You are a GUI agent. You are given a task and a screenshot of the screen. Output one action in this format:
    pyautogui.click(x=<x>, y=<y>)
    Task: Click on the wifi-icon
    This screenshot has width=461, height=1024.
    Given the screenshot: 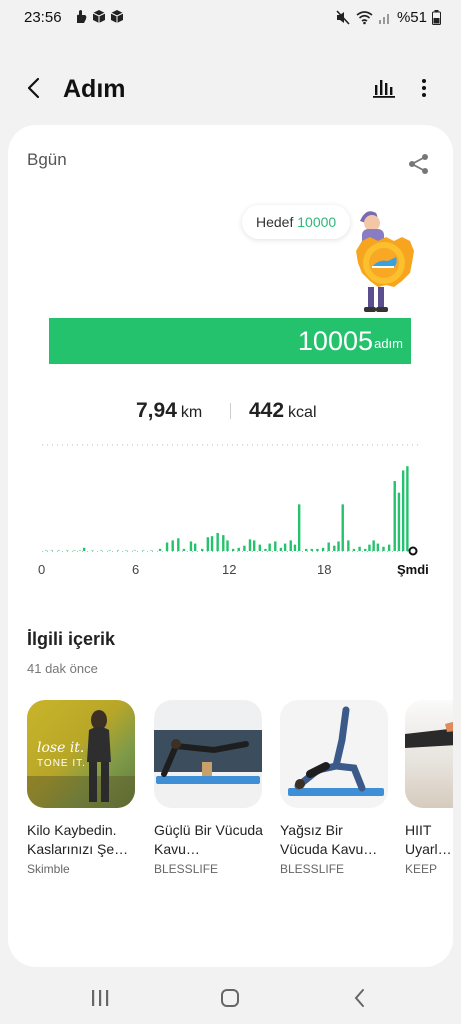 What is the action you would take?
    pyautogui.click(x=364, y=18)
    